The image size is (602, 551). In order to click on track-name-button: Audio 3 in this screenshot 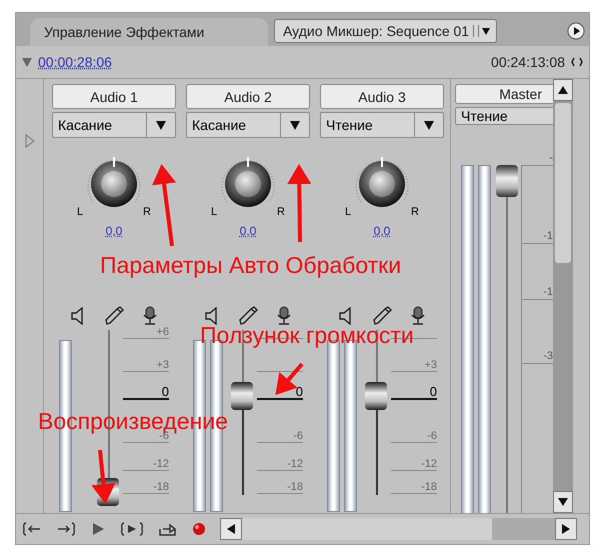, I will do `click(382, 96)`.